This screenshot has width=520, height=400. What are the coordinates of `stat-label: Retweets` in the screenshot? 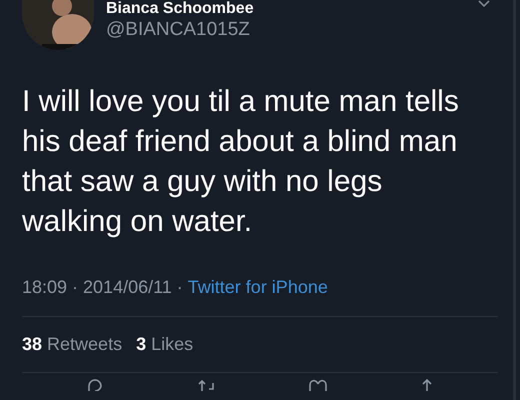 It's located at (84, 344).